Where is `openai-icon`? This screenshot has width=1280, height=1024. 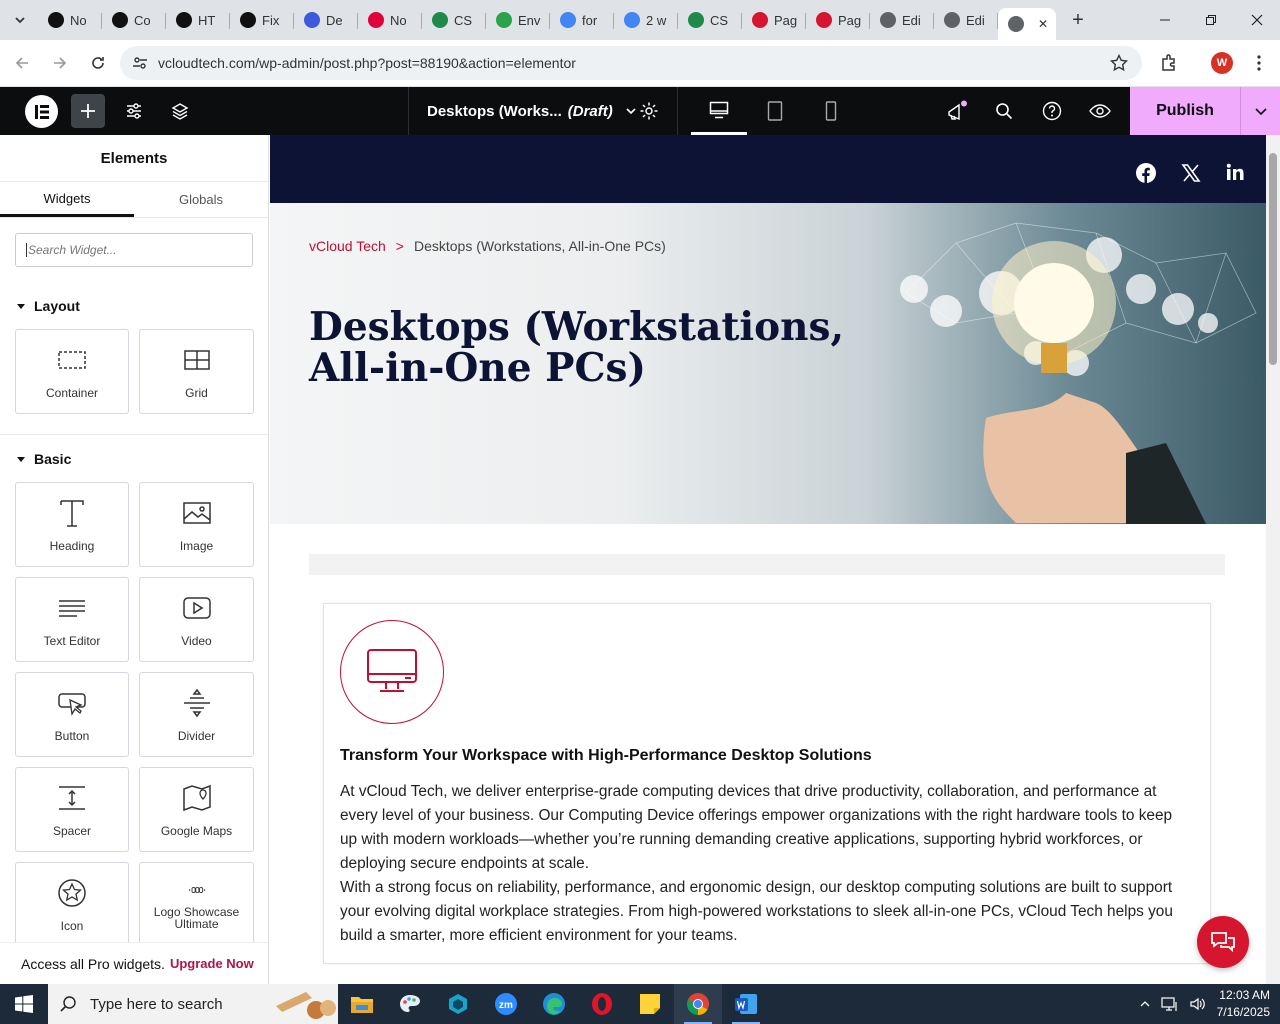
openai-icon is located at coordinates (120, 20).